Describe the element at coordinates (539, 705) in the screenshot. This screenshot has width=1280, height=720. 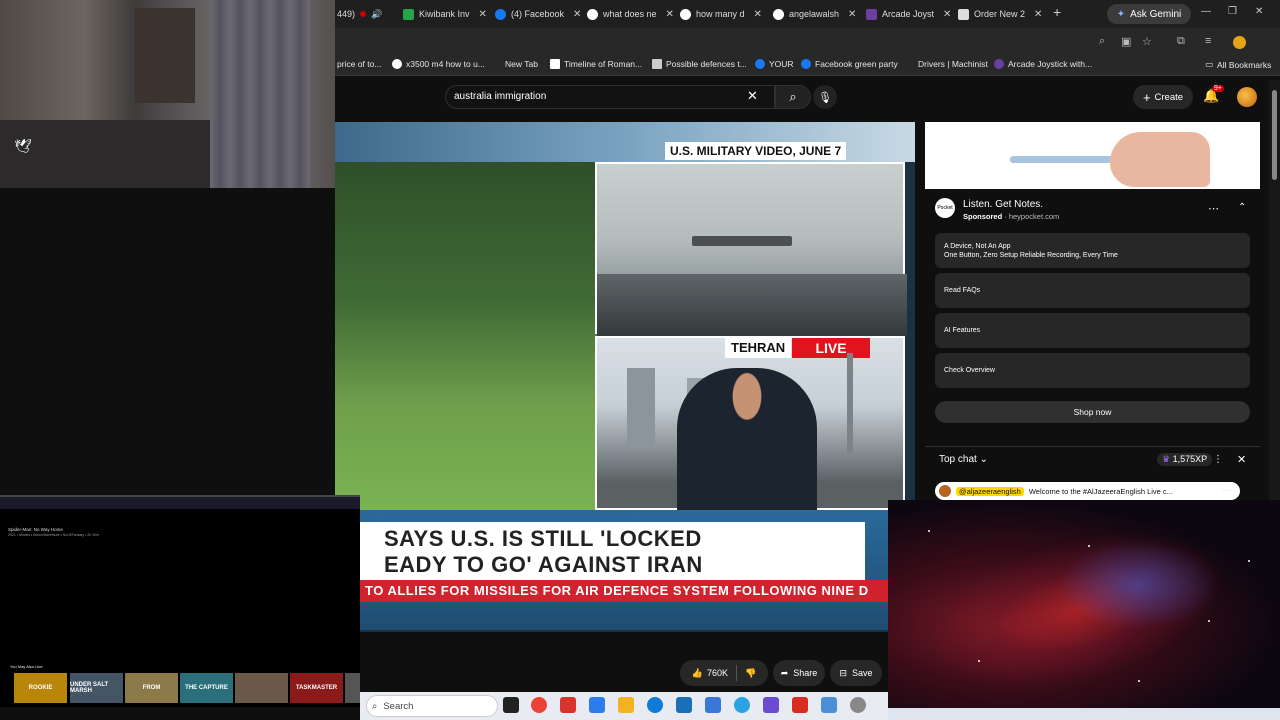
I see `chrome-icon` at that location.